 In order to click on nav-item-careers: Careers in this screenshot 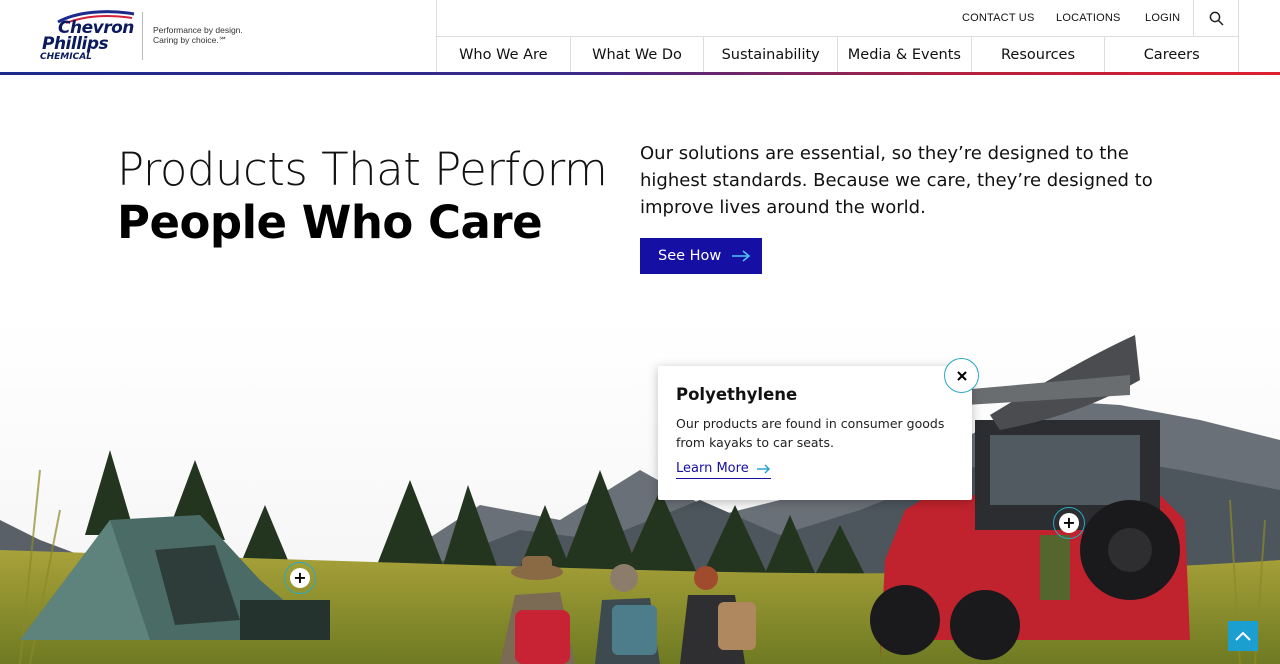, I will do `click(1172, 54)`.